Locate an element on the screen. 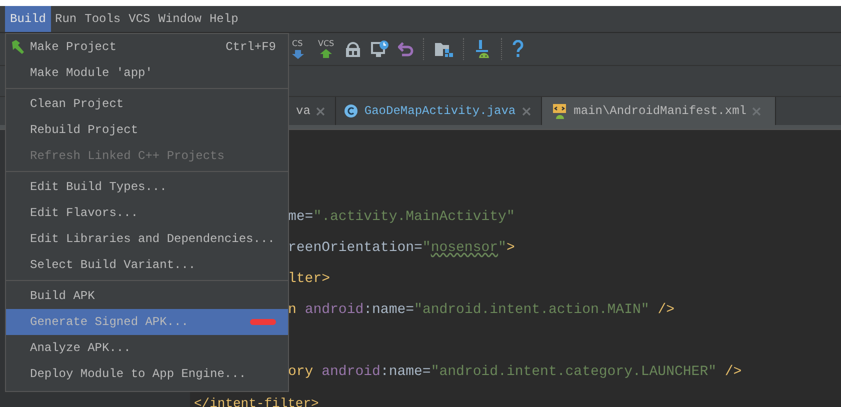  code-line: n android:name="android.intent.action.MAIN" /> is located at coordinates (481, 310).